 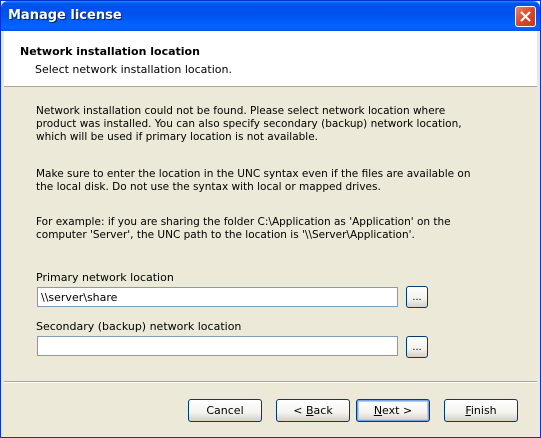 What do you see at coordinates (397, 410) in the screenshot?
I see `next-rest: ext >` at bounding box center [397, 410].